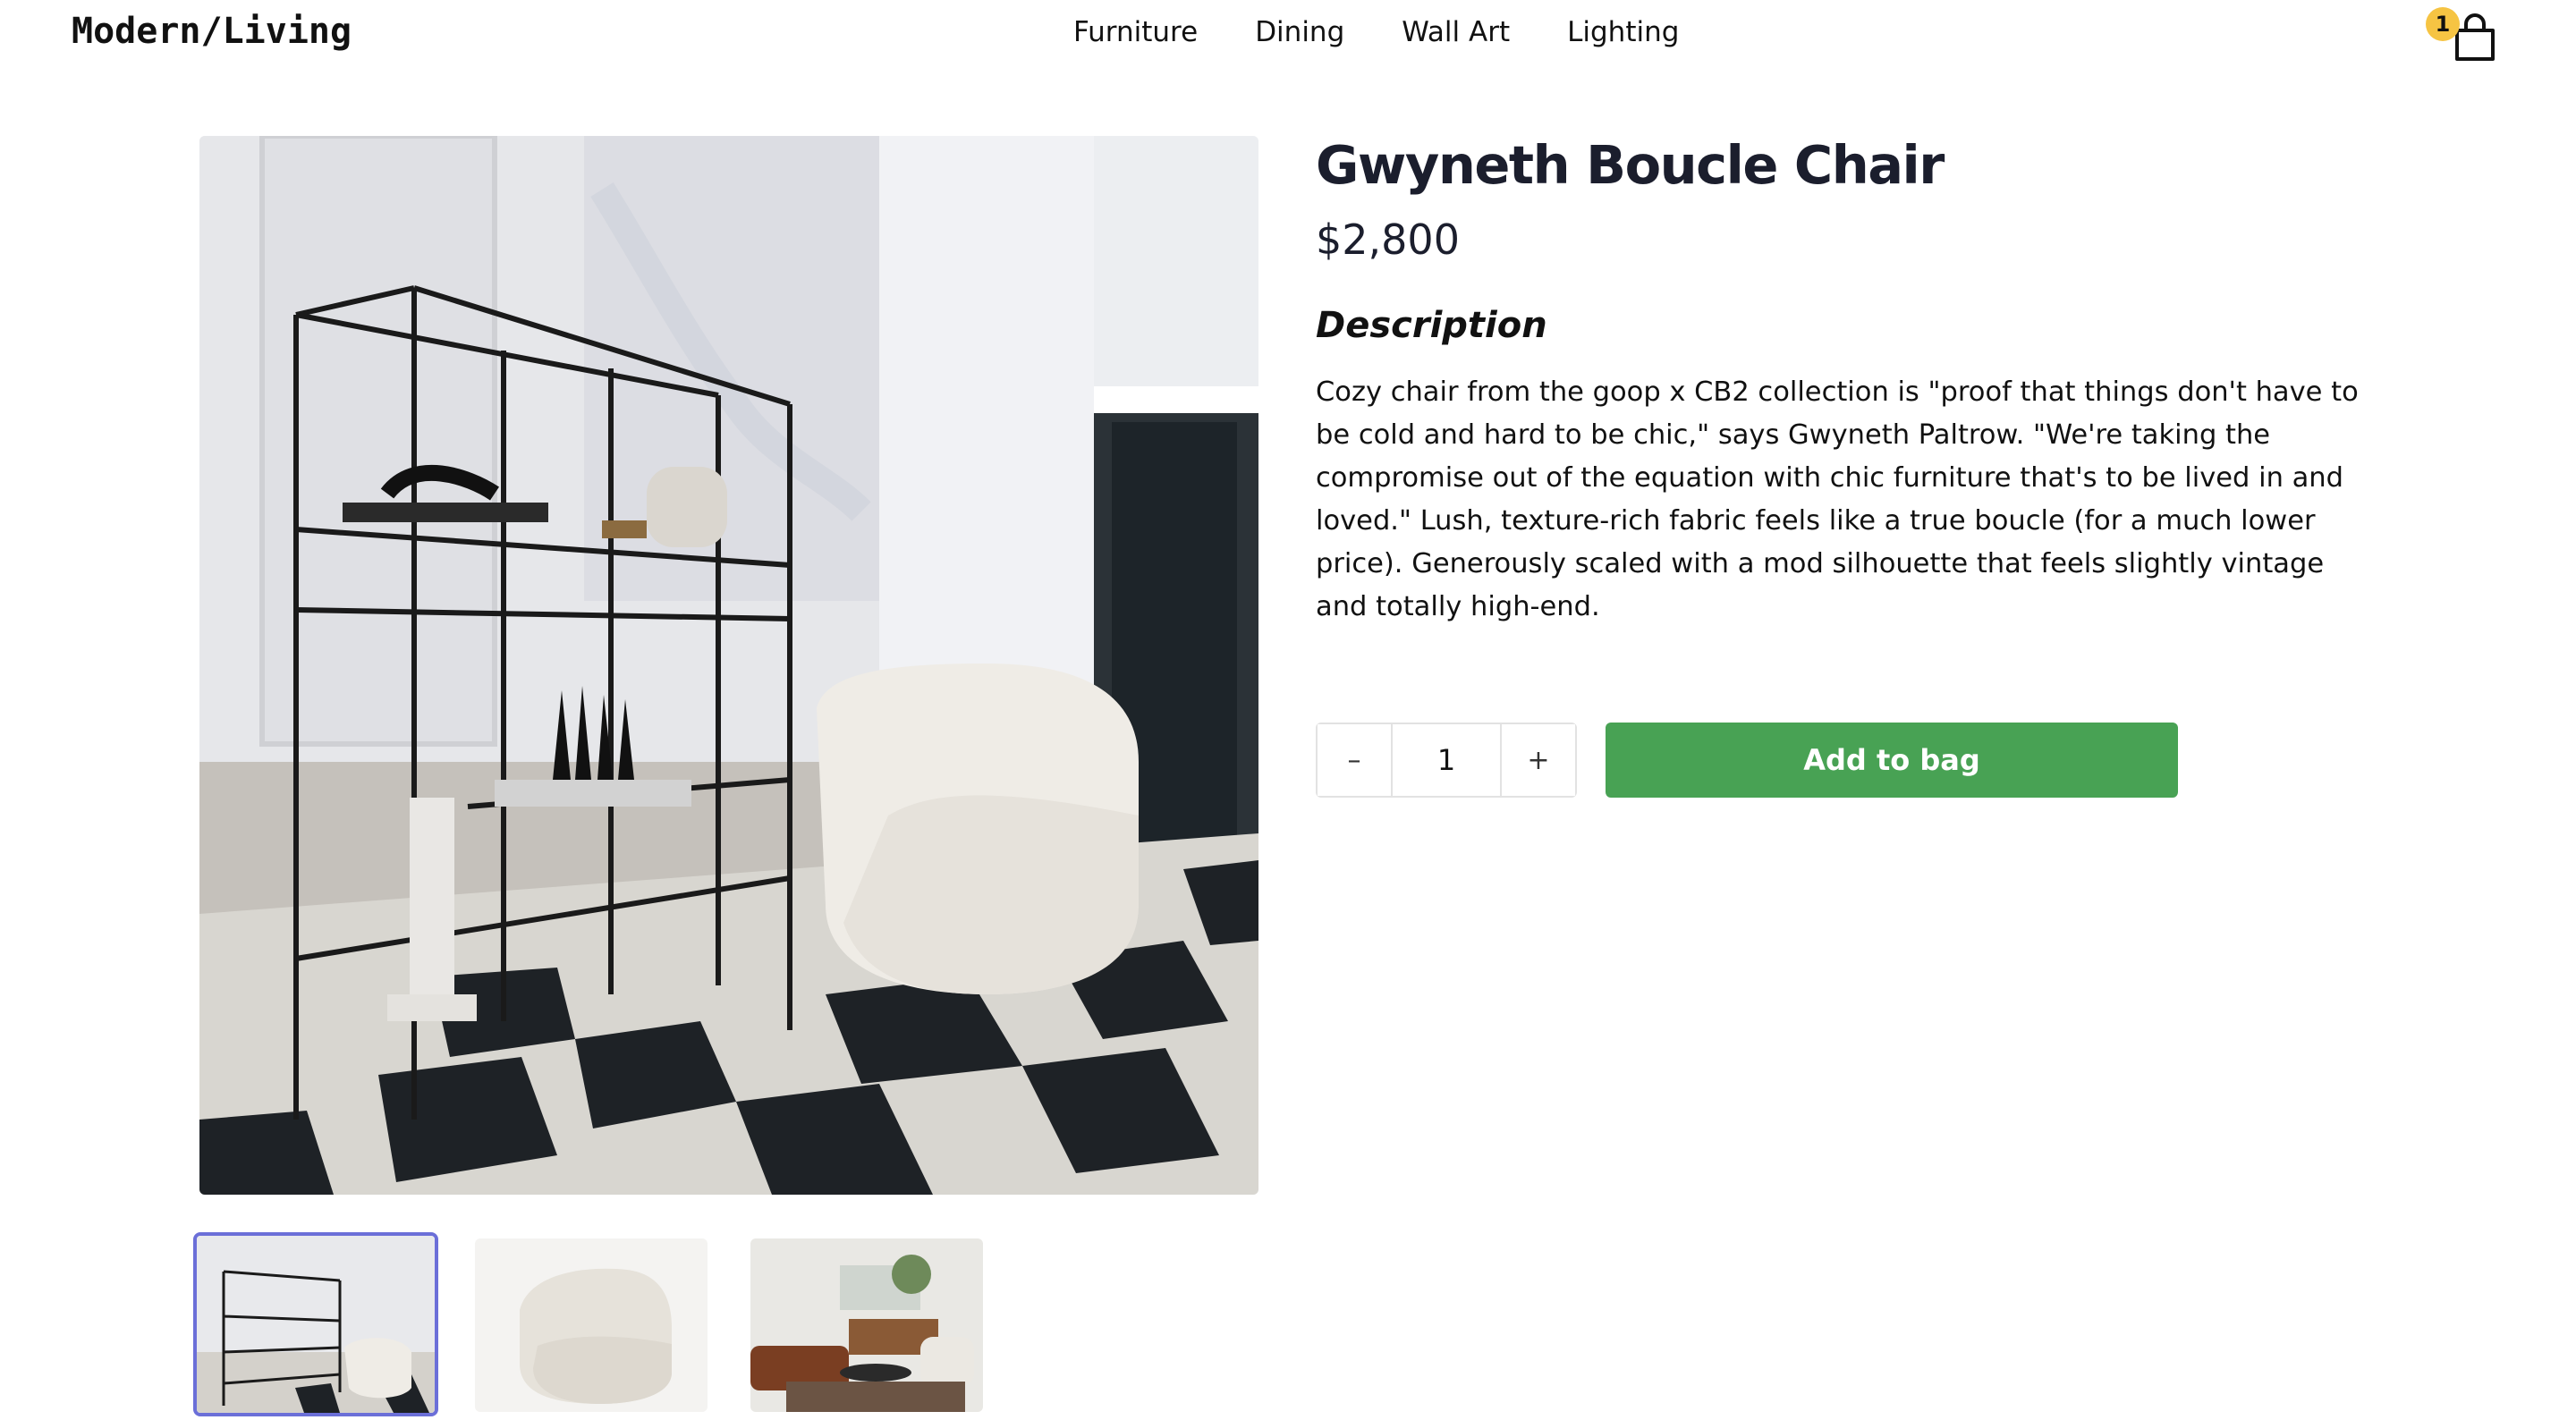  What do you see at coordinates (1388, 240) in the screenshot?
I see `product-price: $2,800` at bounding box center [1388, 240].